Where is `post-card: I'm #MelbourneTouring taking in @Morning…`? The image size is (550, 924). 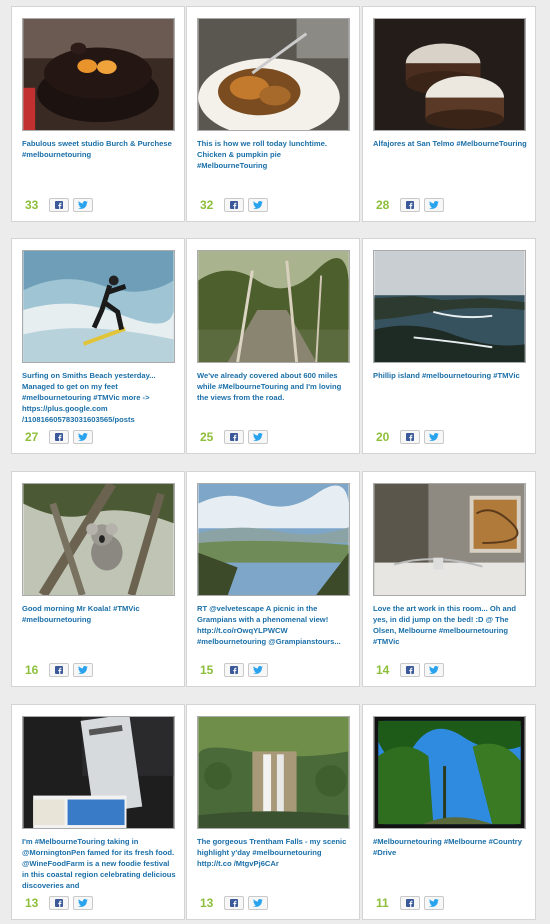
post-card: I'm #MelbourneTouring taking in @Morning… is located at coordinates (98, 812).